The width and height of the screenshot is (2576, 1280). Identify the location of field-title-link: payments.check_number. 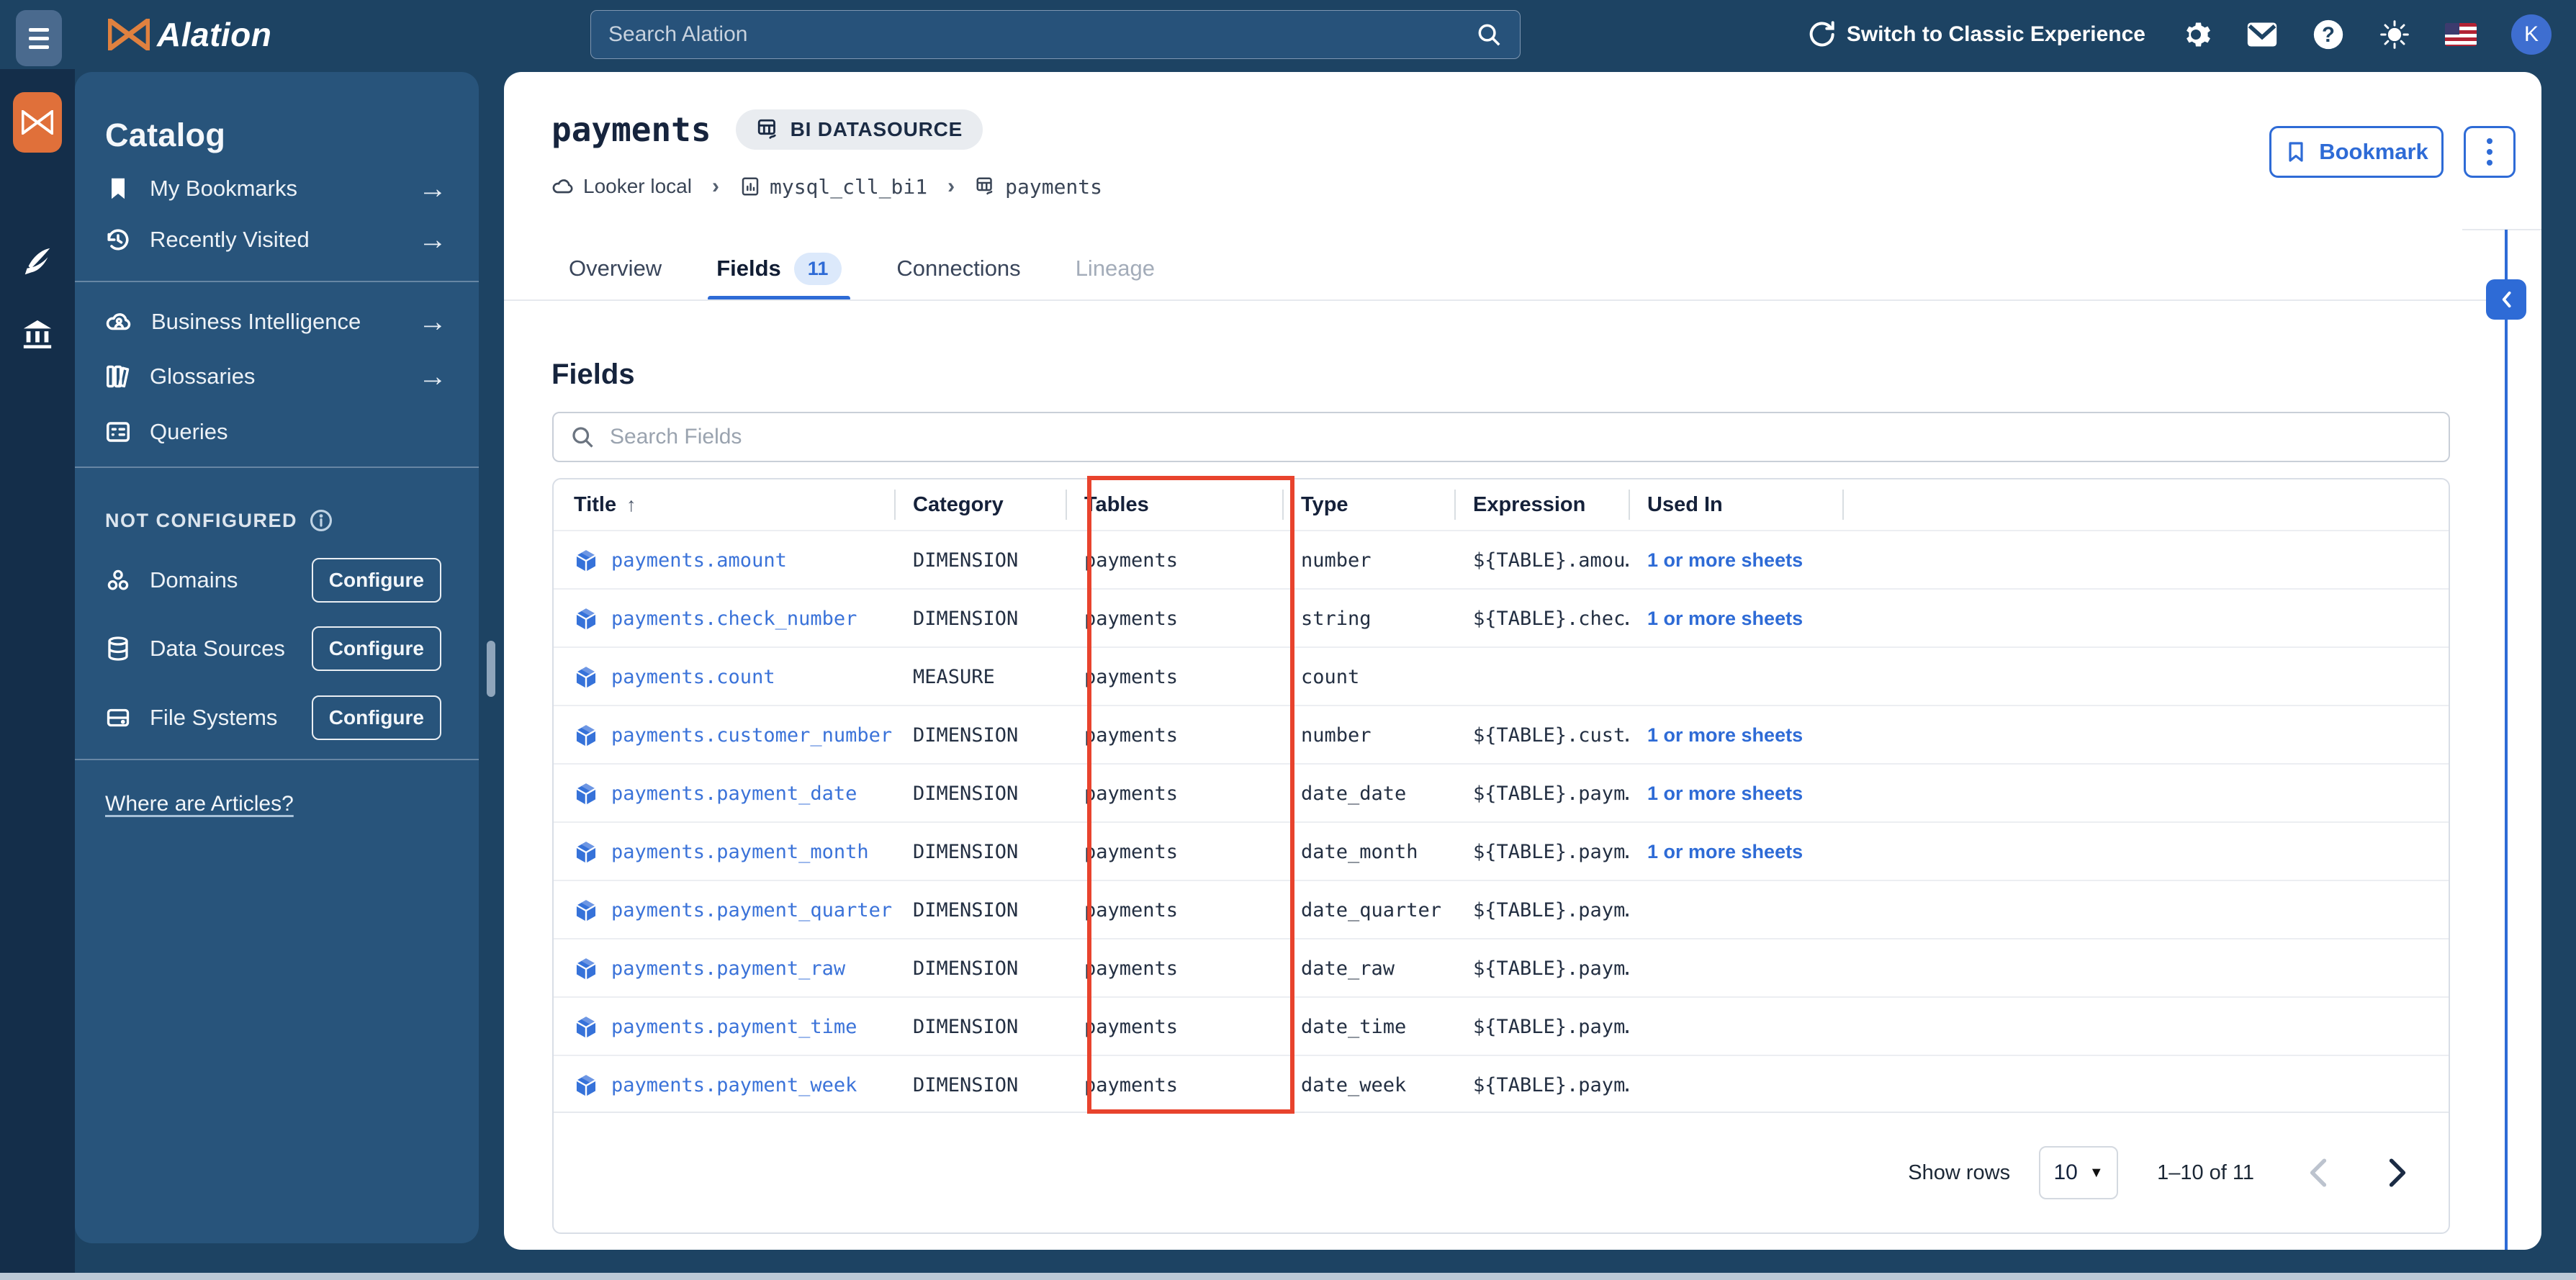
(734, 619).